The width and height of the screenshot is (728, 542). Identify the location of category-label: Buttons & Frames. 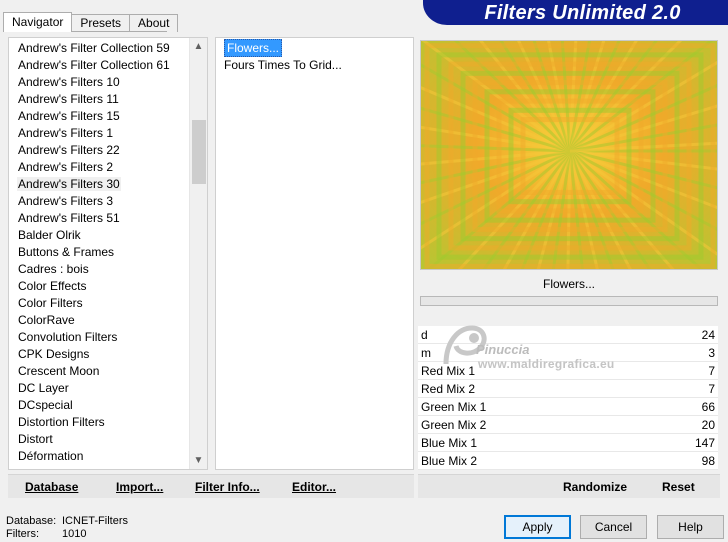
(66, 252).